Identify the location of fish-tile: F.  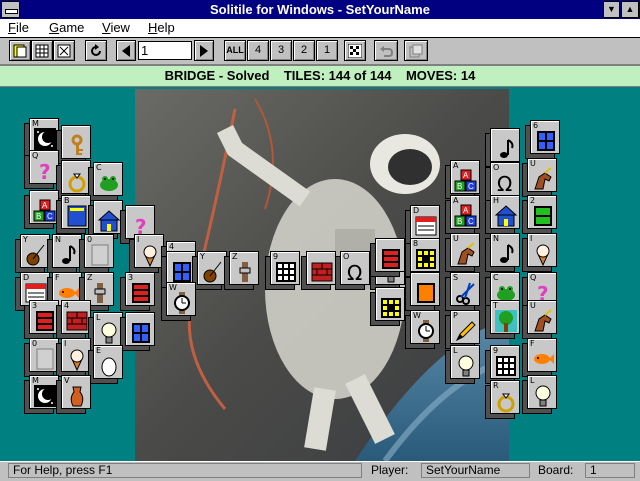
(539, 357).